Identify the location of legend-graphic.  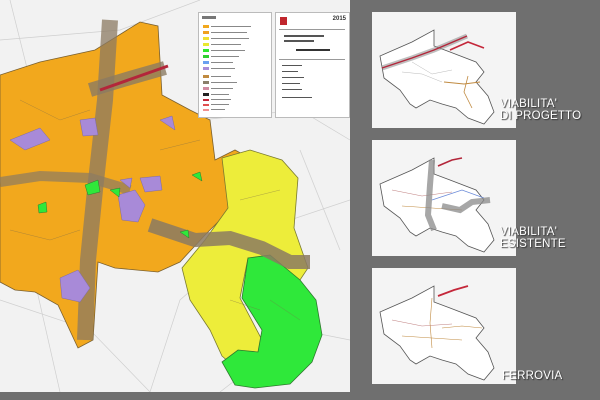
(226, 63).